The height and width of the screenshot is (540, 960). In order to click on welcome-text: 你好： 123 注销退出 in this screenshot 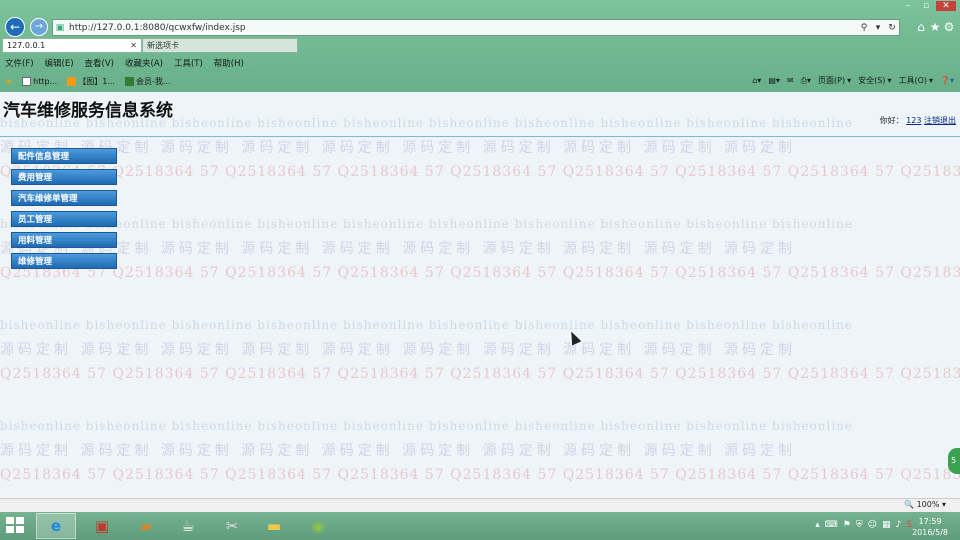, I will do `click(918, 120)`.